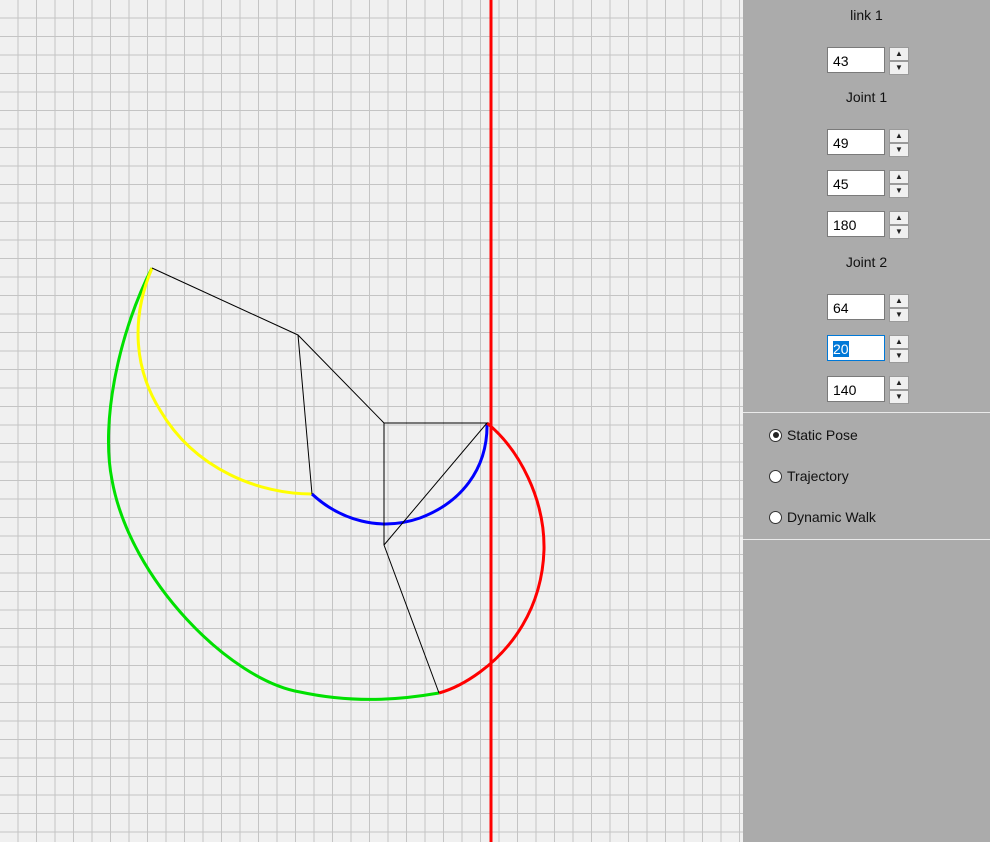 The image size is (990, 842). I want to click on link1-input: 43, so click(856, 60).